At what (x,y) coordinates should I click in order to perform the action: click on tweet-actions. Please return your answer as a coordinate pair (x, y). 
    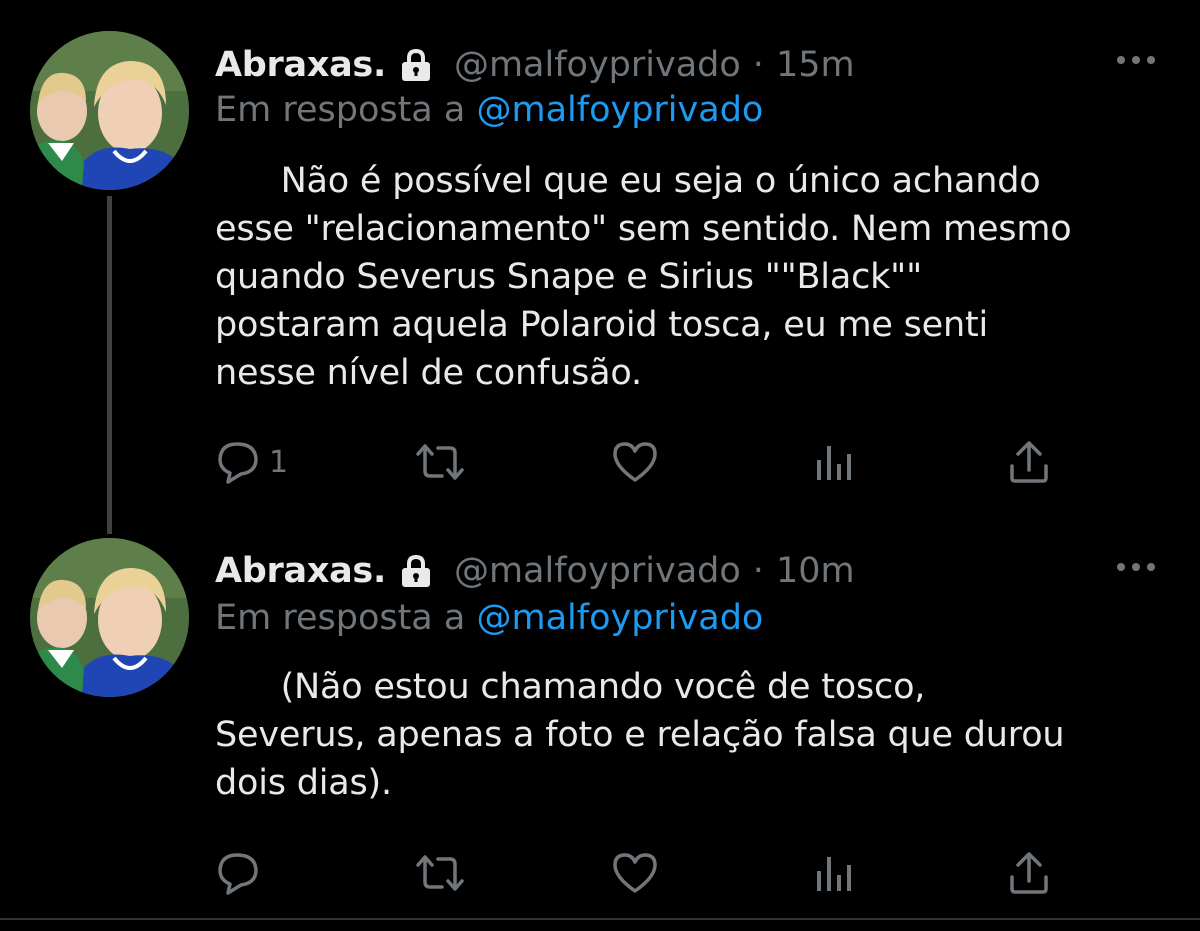
    Looking at the image, I should click on (645, 873).